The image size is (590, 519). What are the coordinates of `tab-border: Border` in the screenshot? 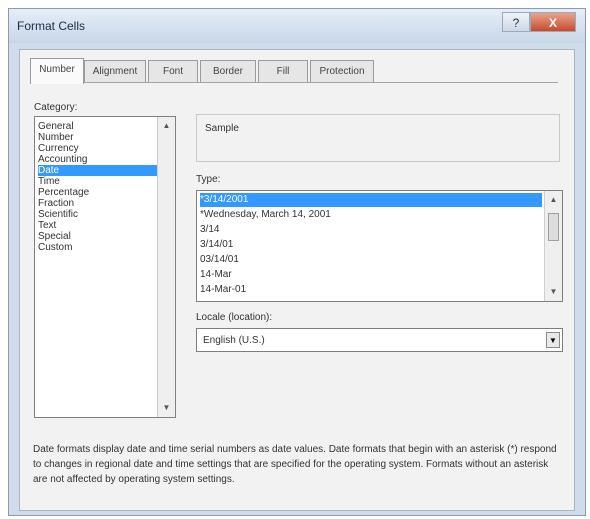 It's located at (228, 71).